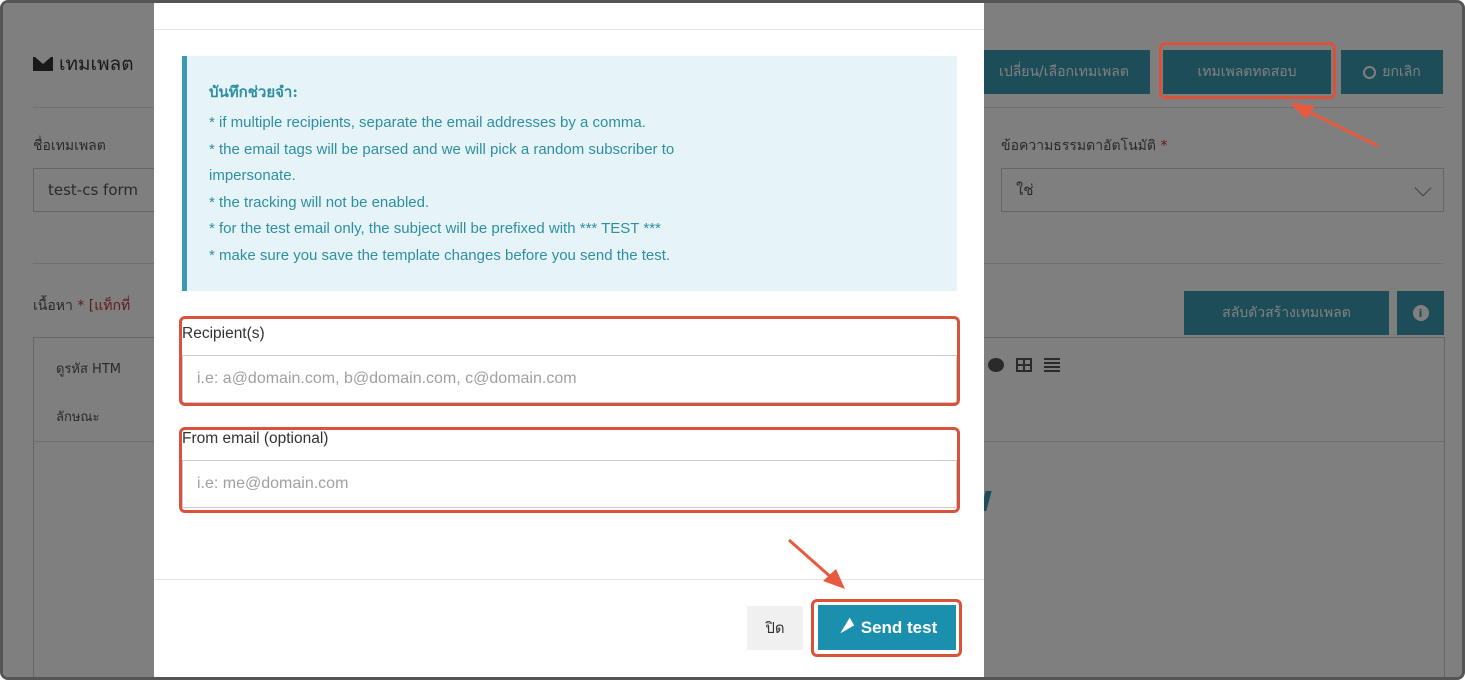 The width and height of the screenshot is (1465, 680). I want to click on highlight-send-button, so click(886, 628).